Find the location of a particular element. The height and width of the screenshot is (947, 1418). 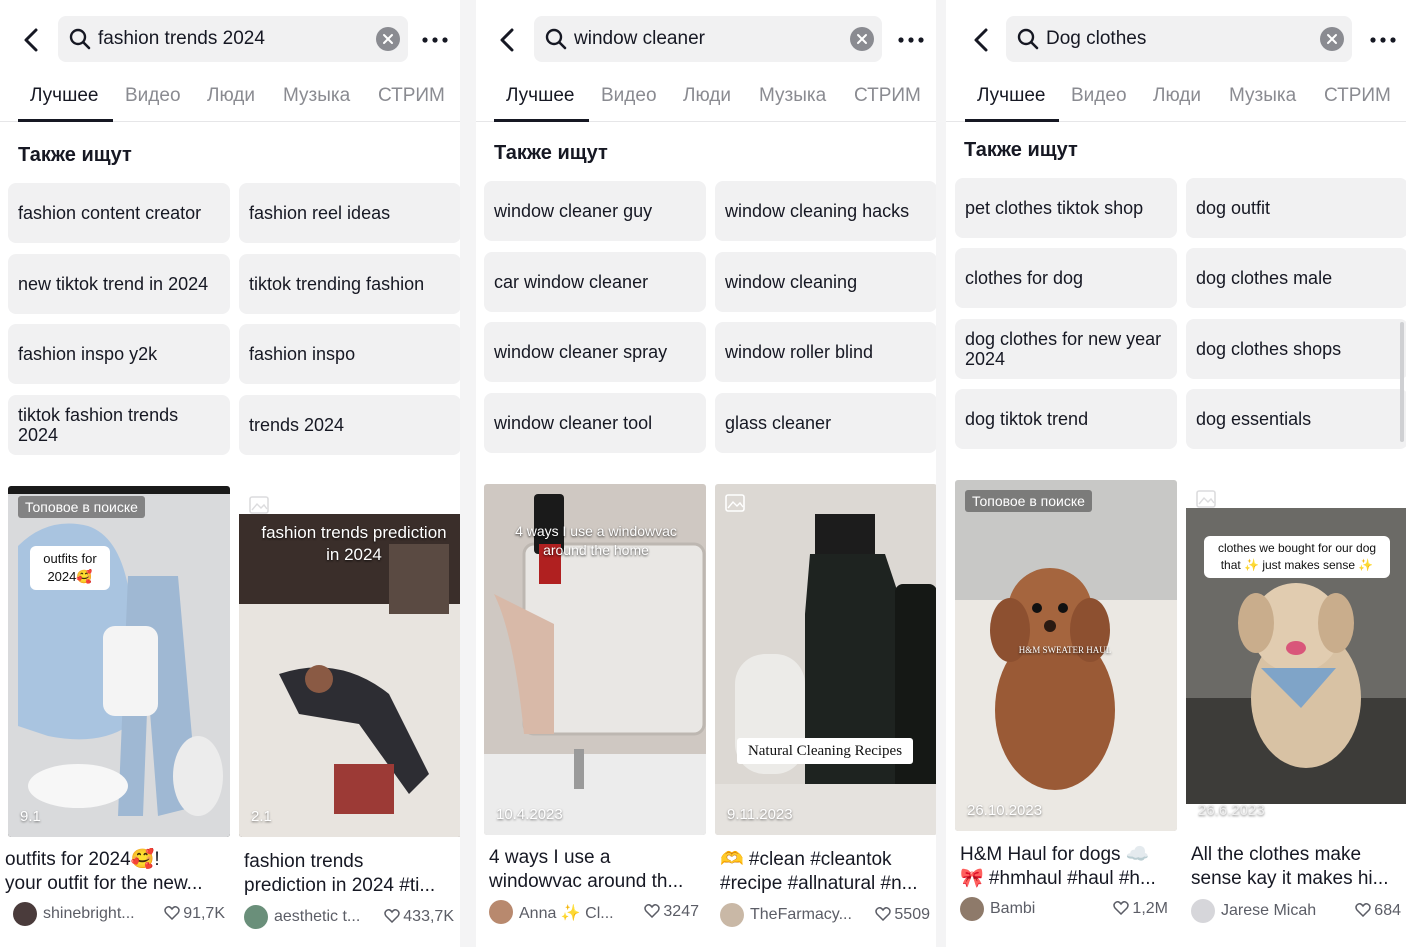

video-date: 9.11.2023 is located at coordinates (760, 814).